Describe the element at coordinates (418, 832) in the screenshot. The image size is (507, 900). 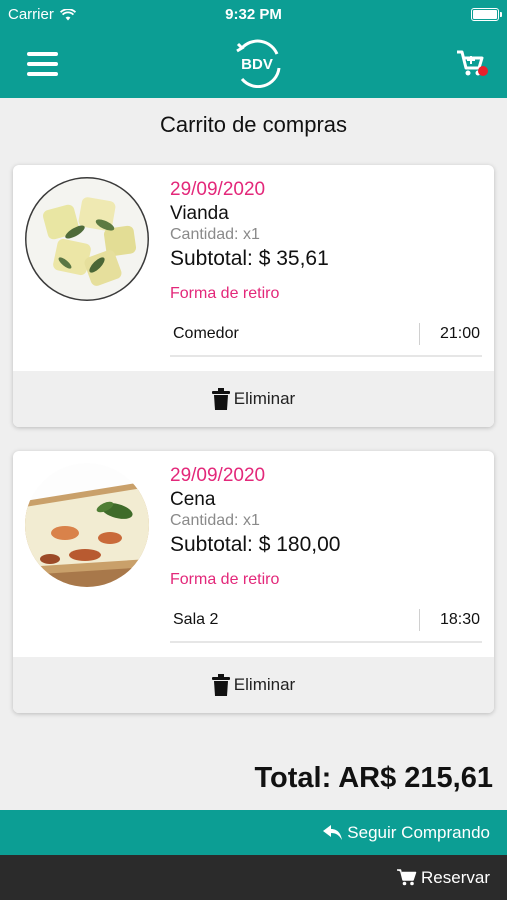
I see `continue-shopping-label: Seguir Comprando` at that location.